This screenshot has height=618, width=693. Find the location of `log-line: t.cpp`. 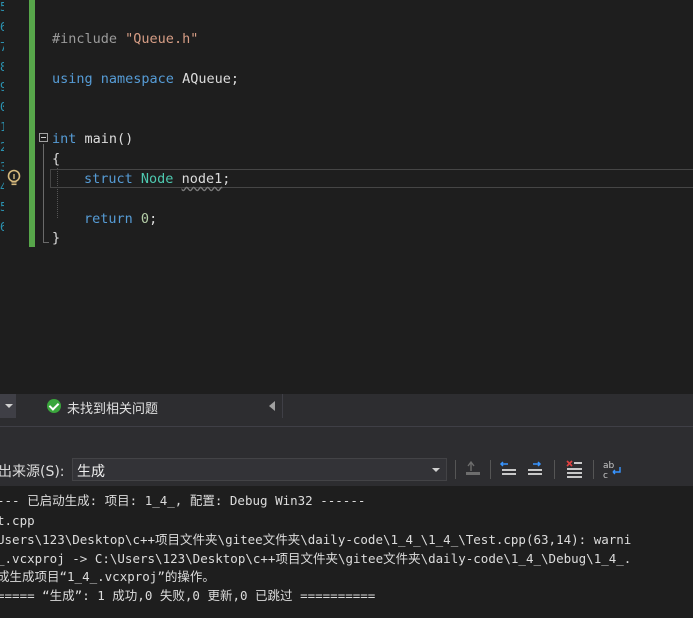

log-line: t.cpp is located at coordinates (17, 520).